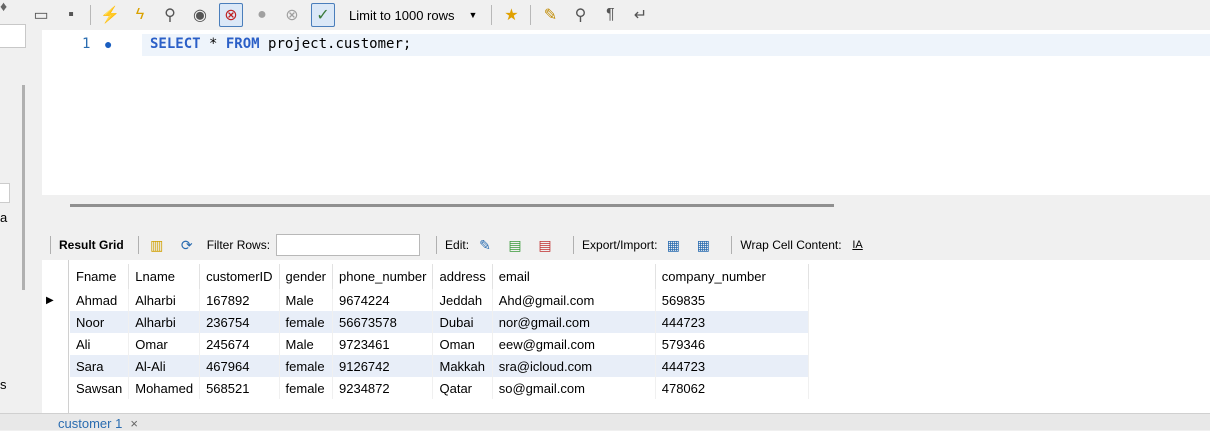 Image resolution: width=1210 pixels, height=431 pixels. Describe the element at coordinates (231, 15) in the screenshot. I see `toggle-stop-on-error-icon: ⊗` at that location.